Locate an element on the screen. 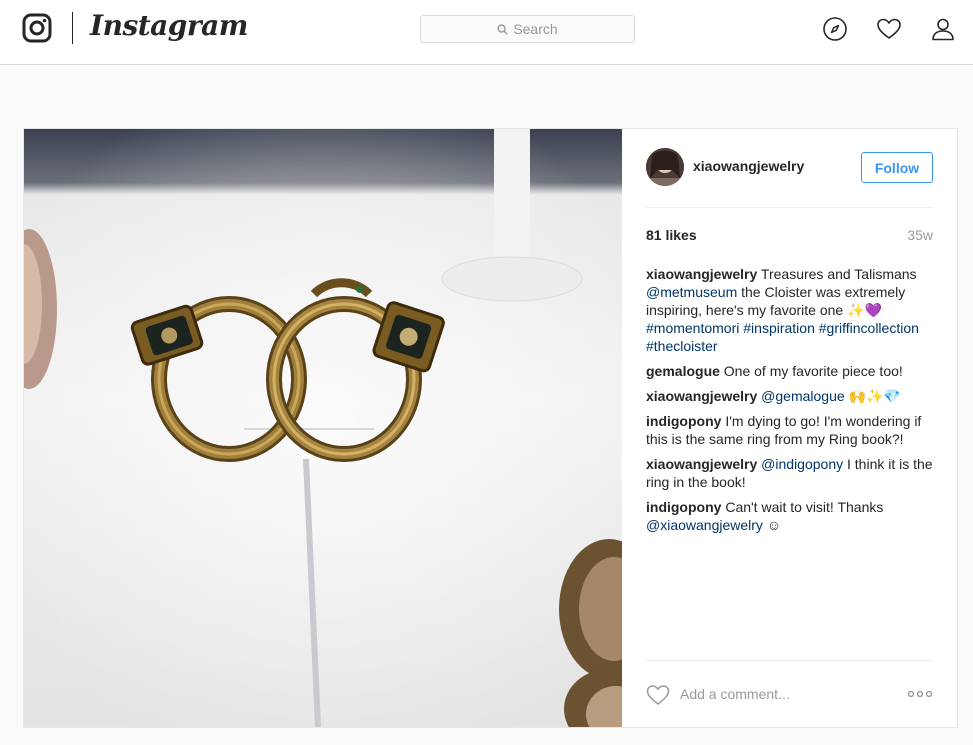 The image size is (973, 745). hashtag-link: #momentomori is located at coordinates (692, 328).